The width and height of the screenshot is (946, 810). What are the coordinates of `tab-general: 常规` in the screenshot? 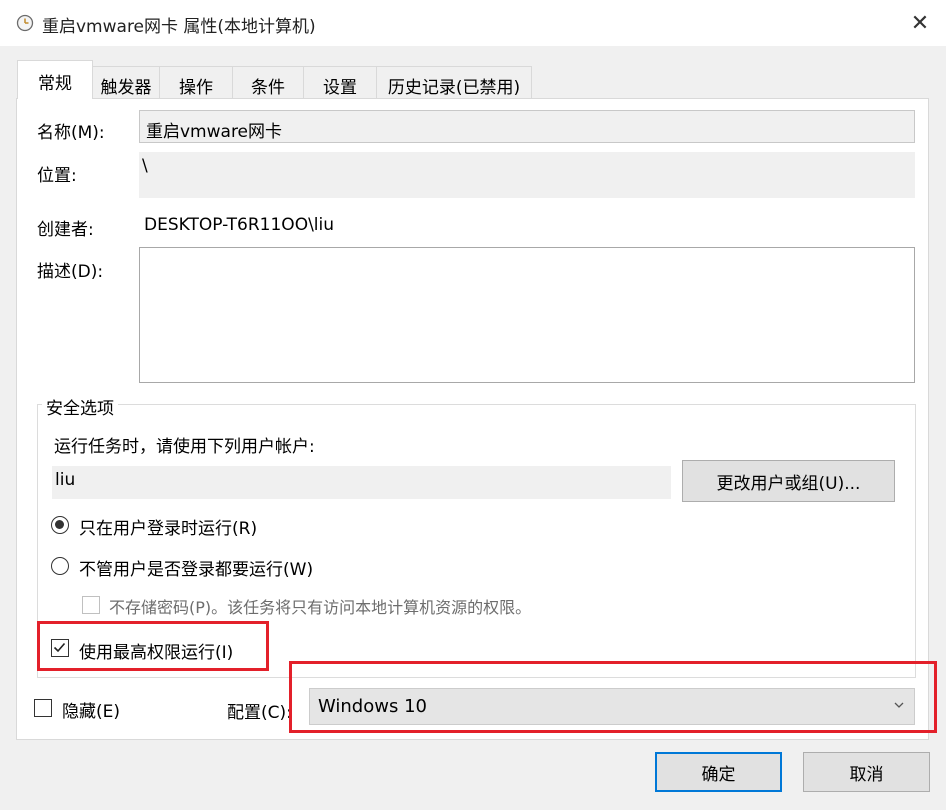 It's located at (55, 79).